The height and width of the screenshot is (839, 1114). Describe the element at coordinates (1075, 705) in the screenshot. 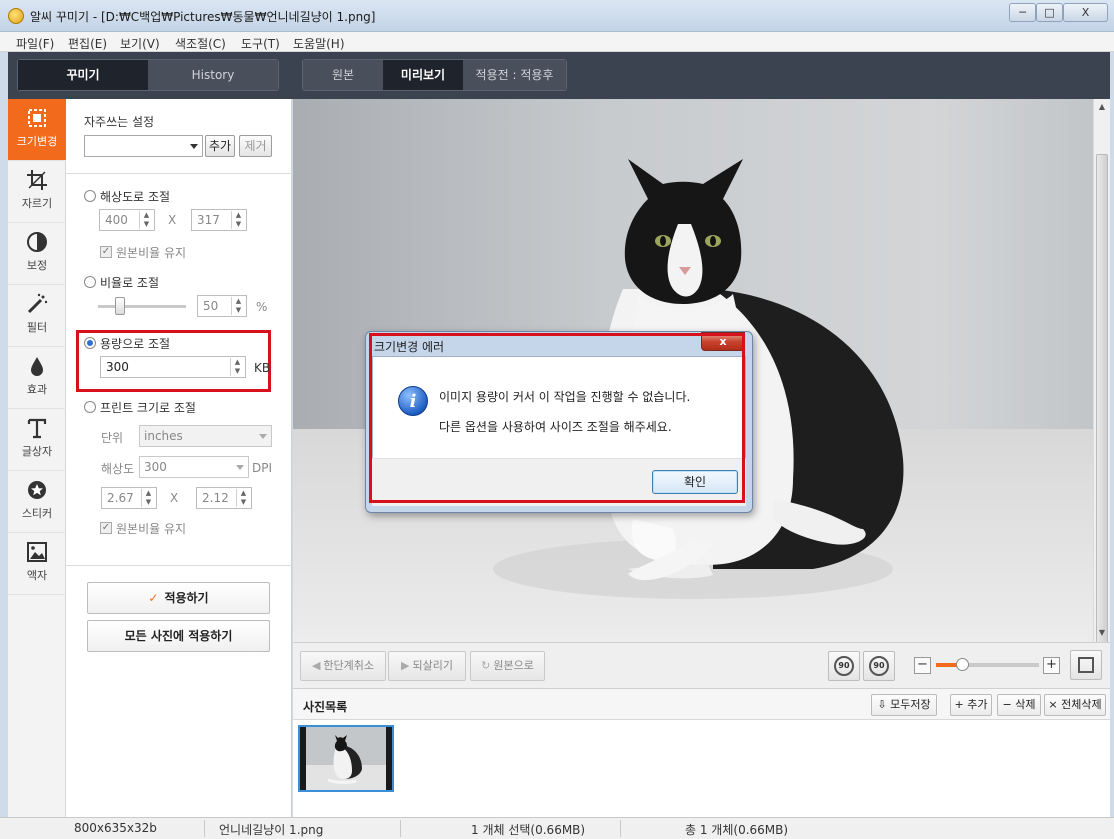

I see `remove-all-button: × 전체삭제` at that location.